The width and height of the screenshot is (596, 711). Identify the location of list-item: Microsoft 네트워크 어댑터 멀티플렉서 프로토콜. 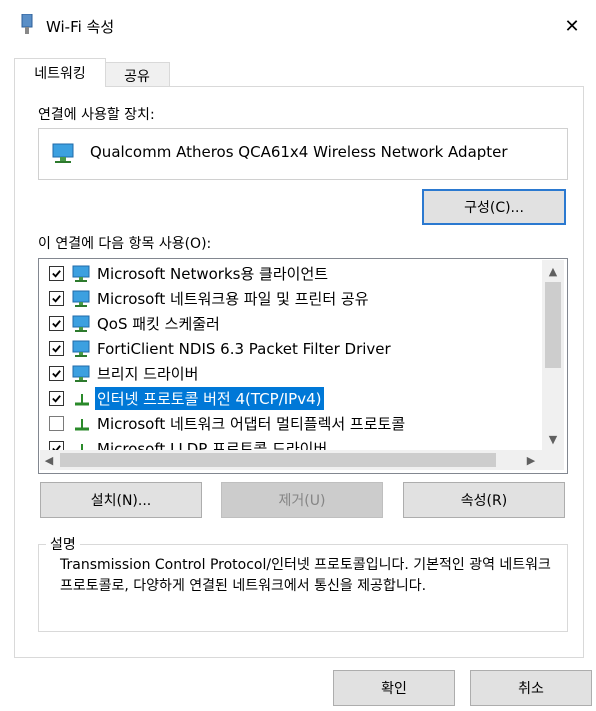
(294, 423).